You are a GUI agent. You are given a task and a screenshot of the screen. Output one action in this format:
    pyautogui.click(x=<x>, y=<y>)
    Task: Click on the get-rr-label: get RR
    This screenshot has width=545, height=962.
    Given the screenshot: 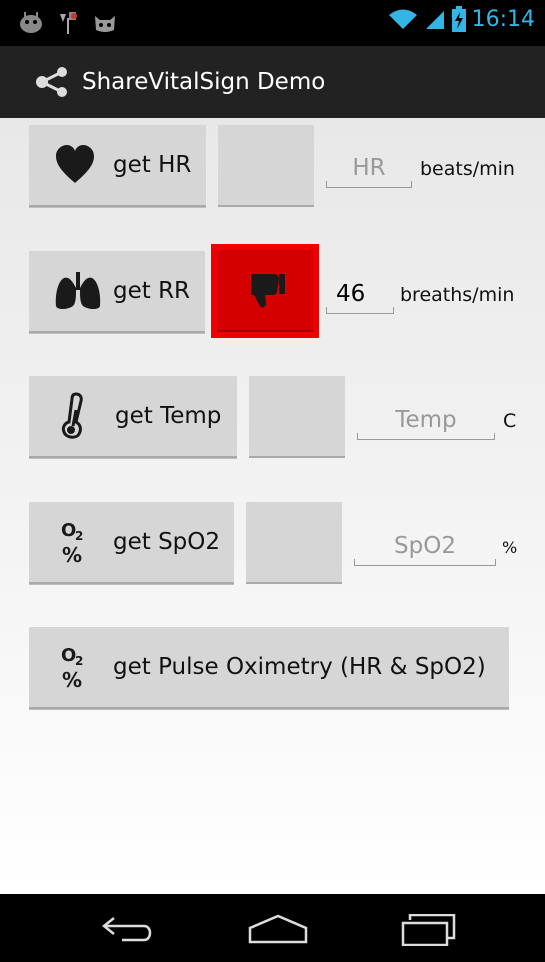 What is the action you would take?
    pyautogui.click(x=152, y=291)
    